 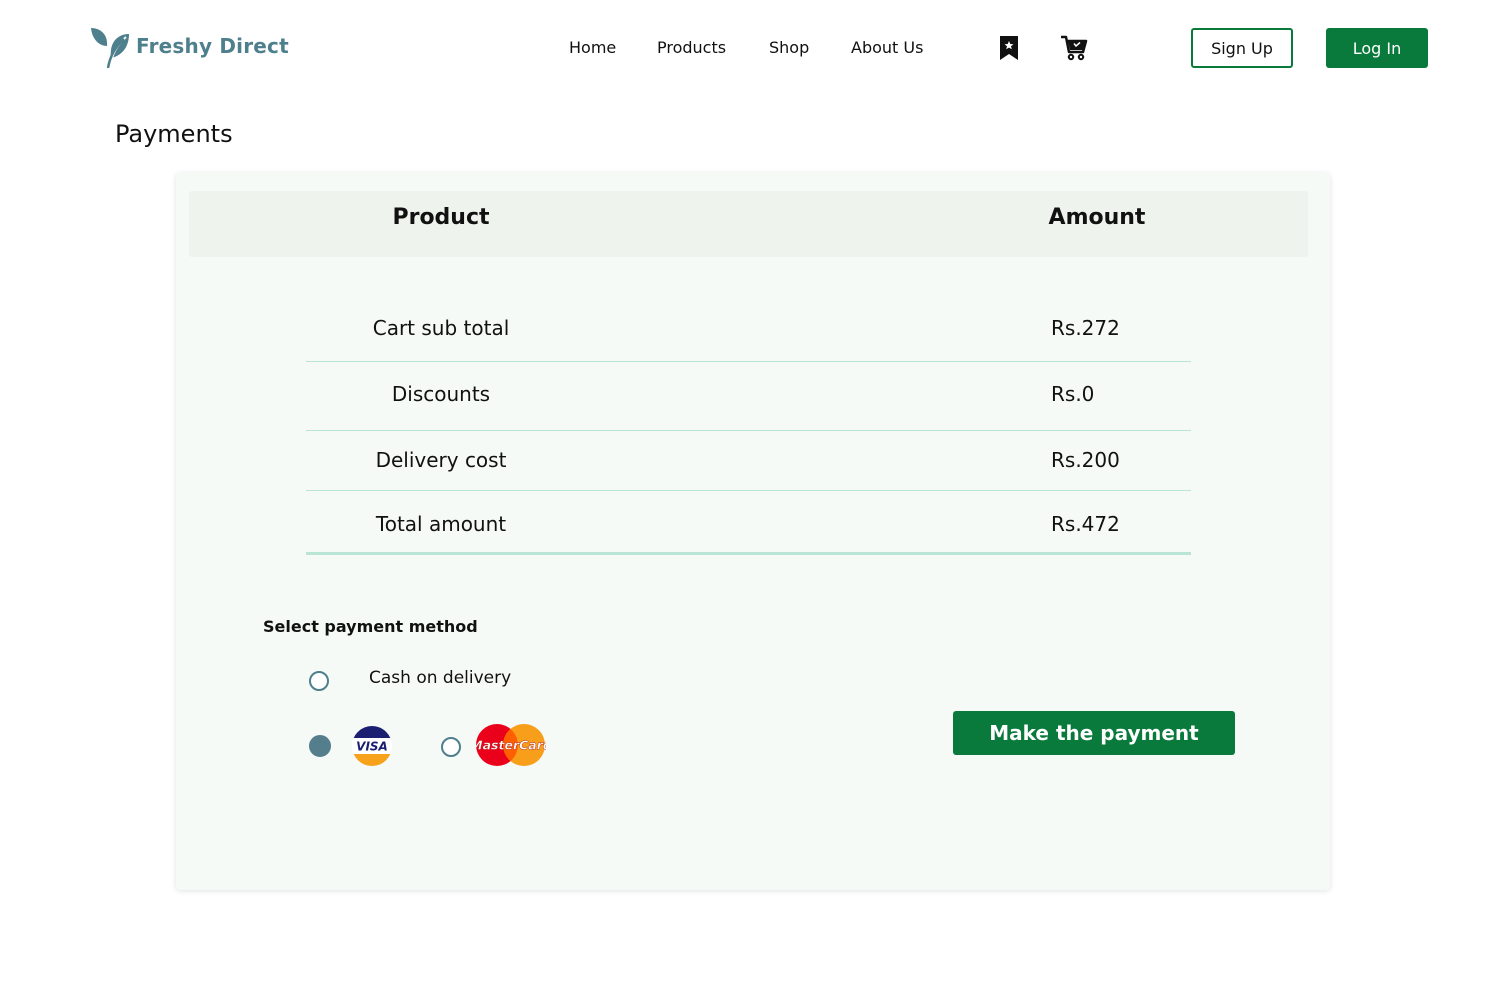 What do you see at coordinates (1097, 217) in the screenshot?
I see `column-header-amount: Amount` at bounding box center [1097, 217].